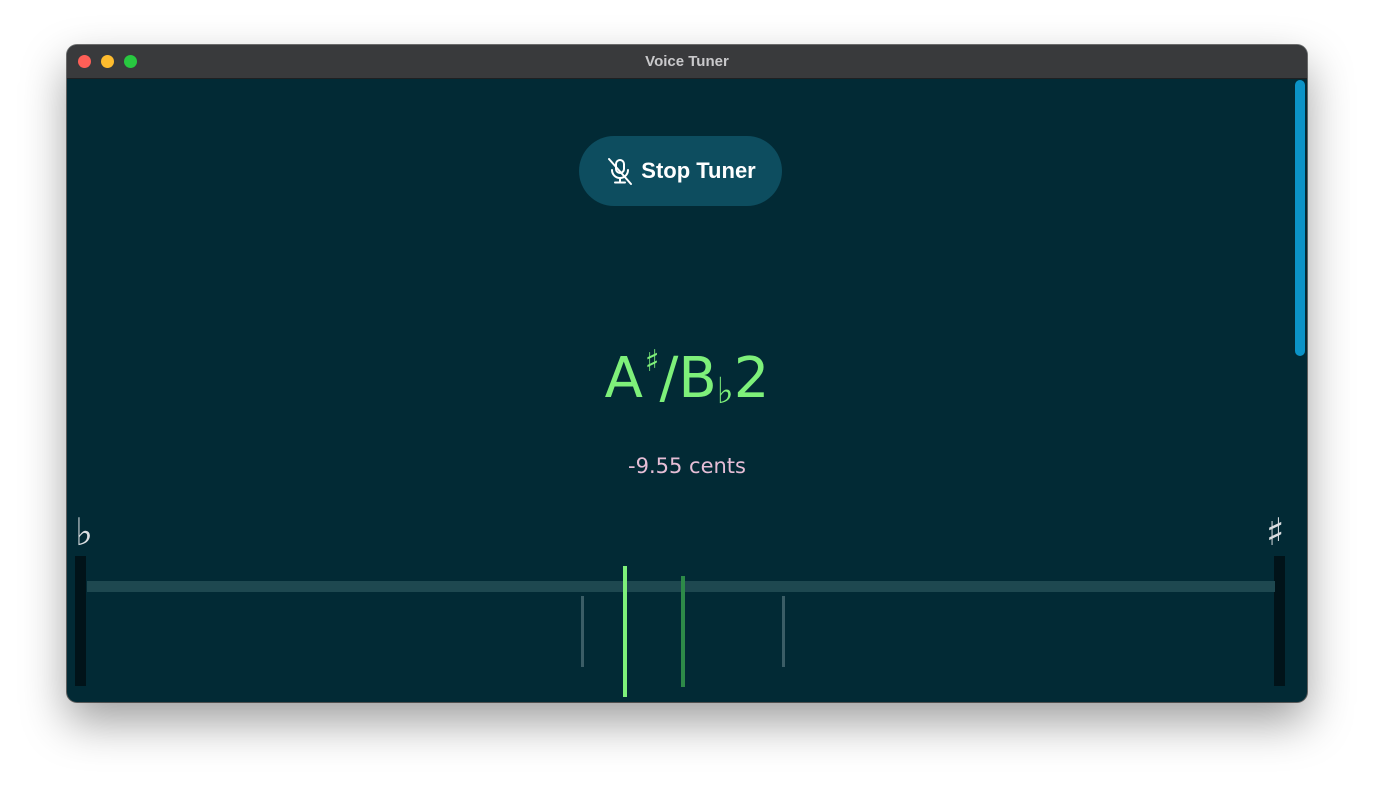 This screenshot has width=1374, height=791. What do you see at coordinates (582, 631) in the screenshot?
I see `lower-bound-marker` at bounding box center [582, 631].